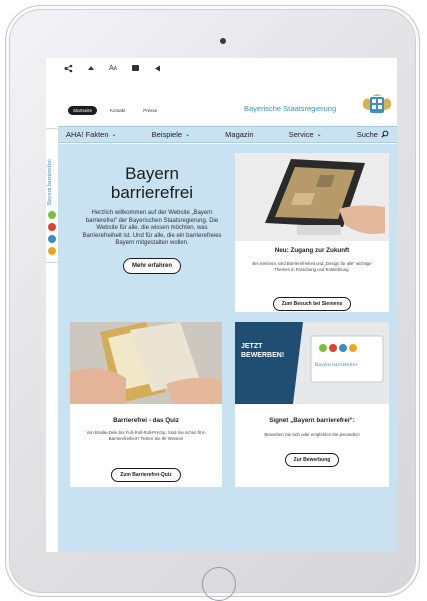 The width and height of the screenshot is (427, 601). Describe the element at coordinates (312, 250) in the screenshot. I see `card-siemens-title: Neu: Zugang zur Zukunft` at that location.